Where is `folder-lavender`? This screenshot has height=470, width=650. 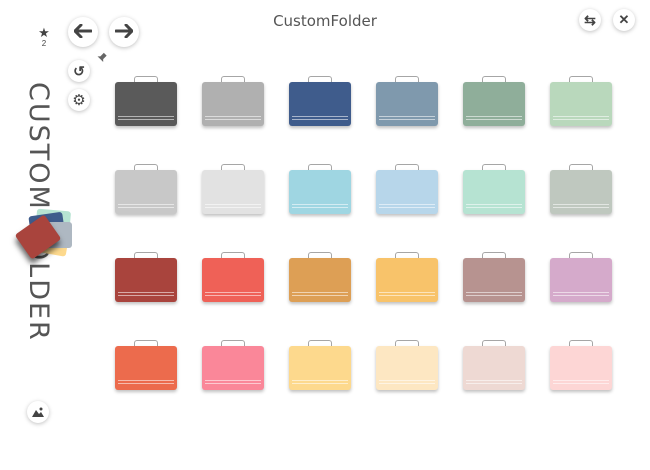 folder-lavender is located at coordinates (581, 279).